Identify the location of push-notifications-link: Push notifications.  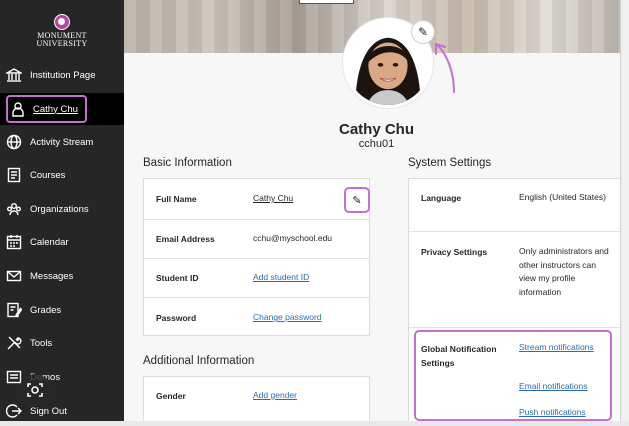
(552, 413).